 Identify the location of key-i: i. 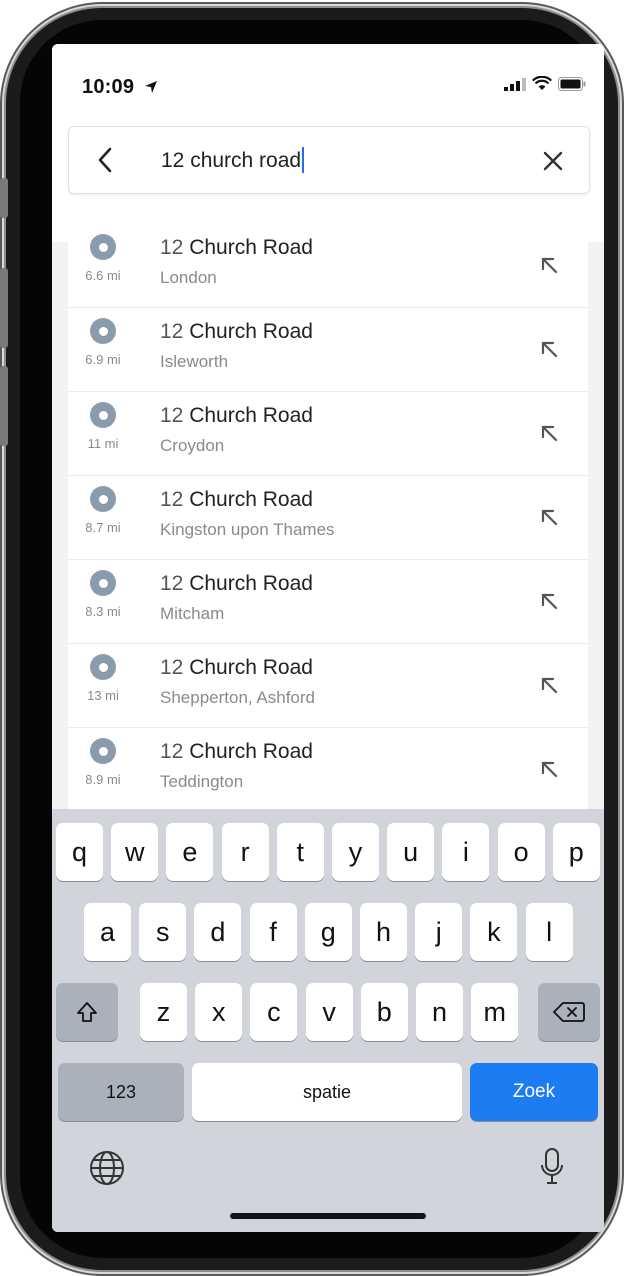
(466, 852).